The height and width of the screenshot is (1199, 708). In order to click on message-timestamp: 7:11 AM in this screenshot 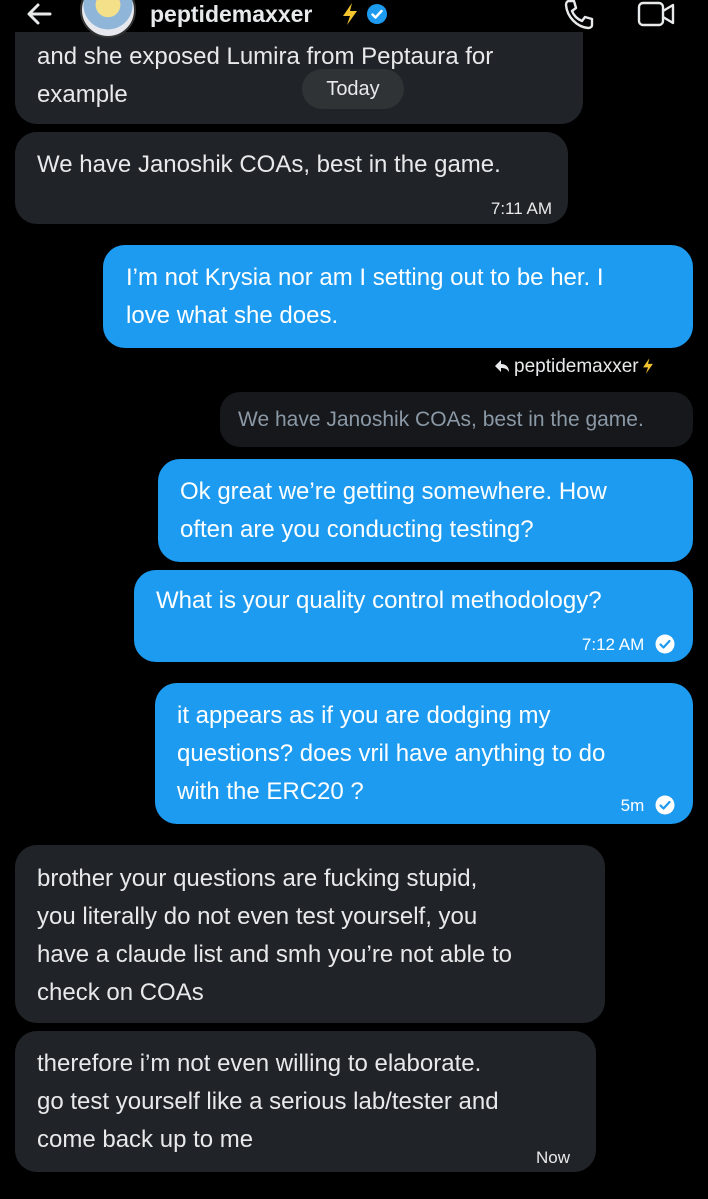, I will do `click(521, 208)`.